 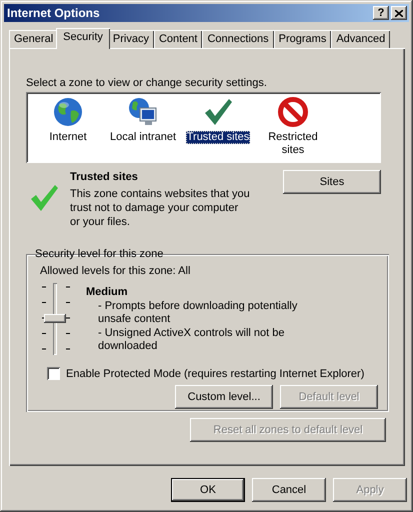 I want to click on zone-title: Trusted sites, so click(x=104, y=177).